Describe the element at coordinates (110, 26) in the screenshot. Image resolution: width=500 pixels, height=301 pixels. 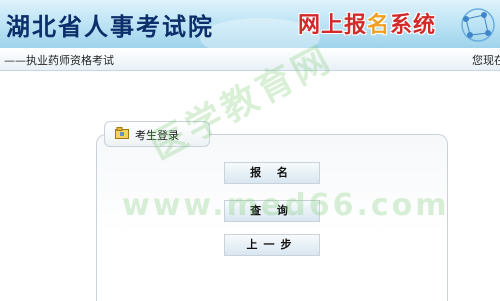
I see `site-title: 湖北省人事考试院` at that location.